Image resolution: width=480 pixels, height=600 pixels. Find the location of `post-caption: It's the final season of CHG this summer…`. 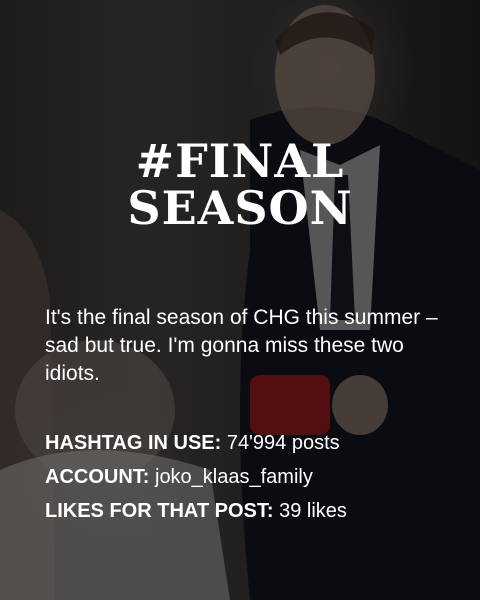

post-caption: It's the final season of CHG this summer… is located at coordinates (241, 345).